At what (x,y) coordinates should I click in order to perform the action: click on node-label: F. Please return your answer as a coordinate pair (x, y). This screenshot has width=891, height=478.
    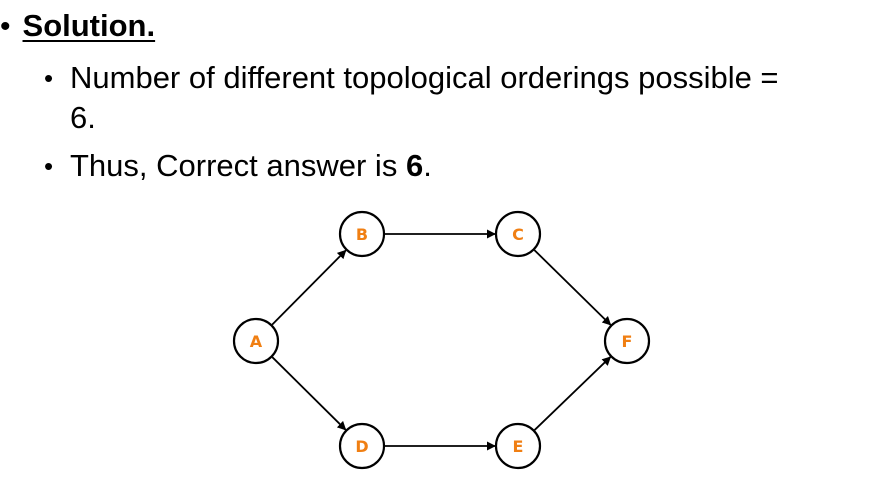
    Looking at the image, I should click on (627, 341).